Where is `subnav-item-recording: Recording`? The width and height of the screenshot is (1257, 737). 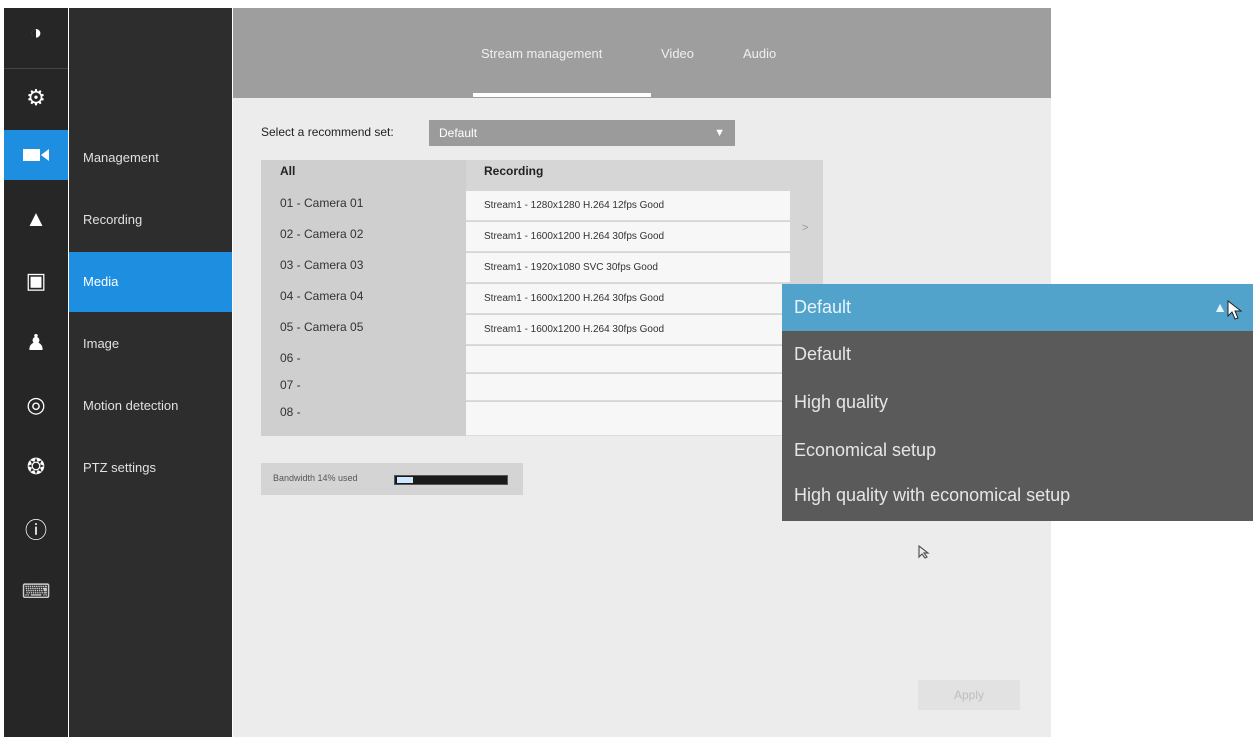
subnav-item-recording: Recording is located at coordinates (150, 220).